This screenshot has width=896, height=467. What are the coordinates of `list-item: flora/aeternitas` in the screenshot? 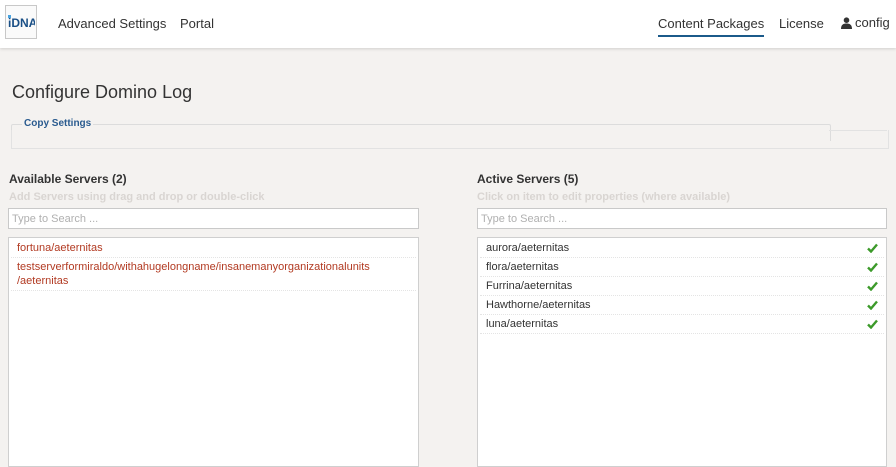 It's located at (682, 267).